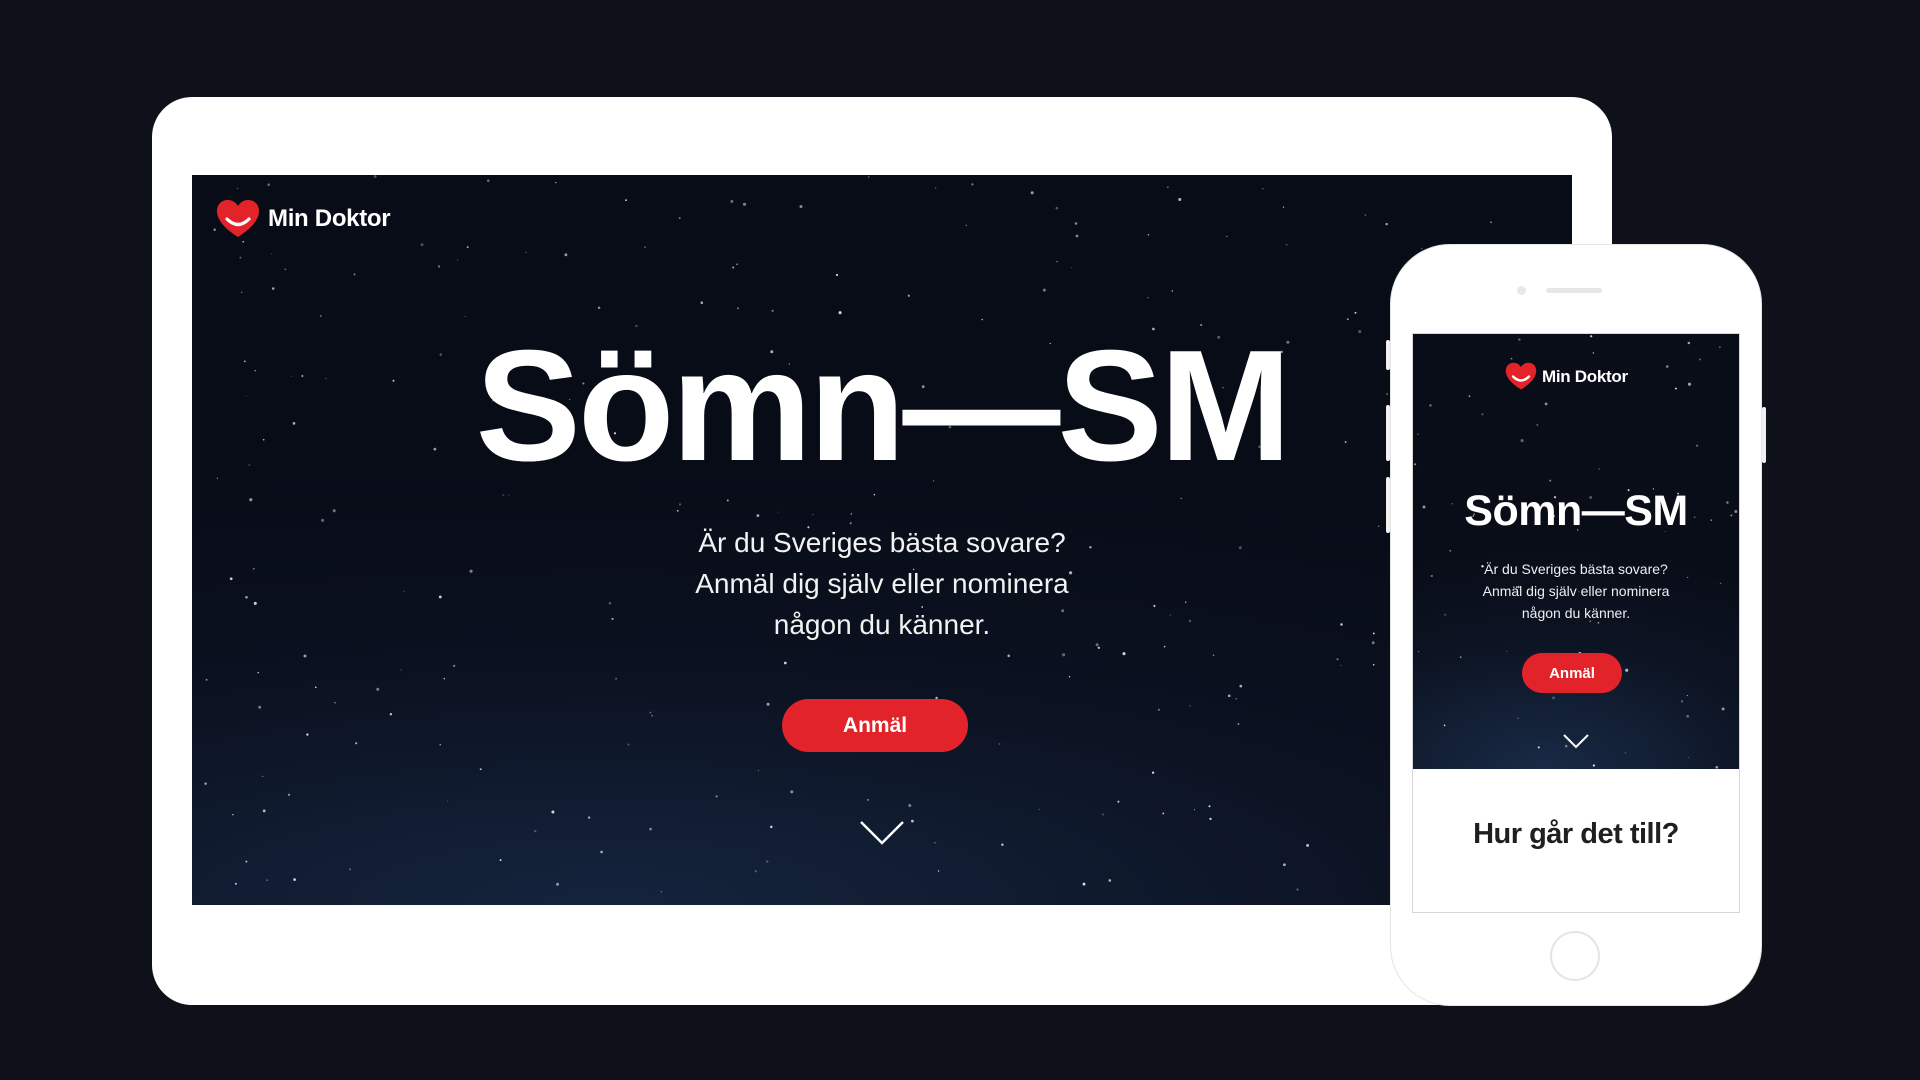  I want to click on hero-title: Sömn—SM, so click(1576, 511).